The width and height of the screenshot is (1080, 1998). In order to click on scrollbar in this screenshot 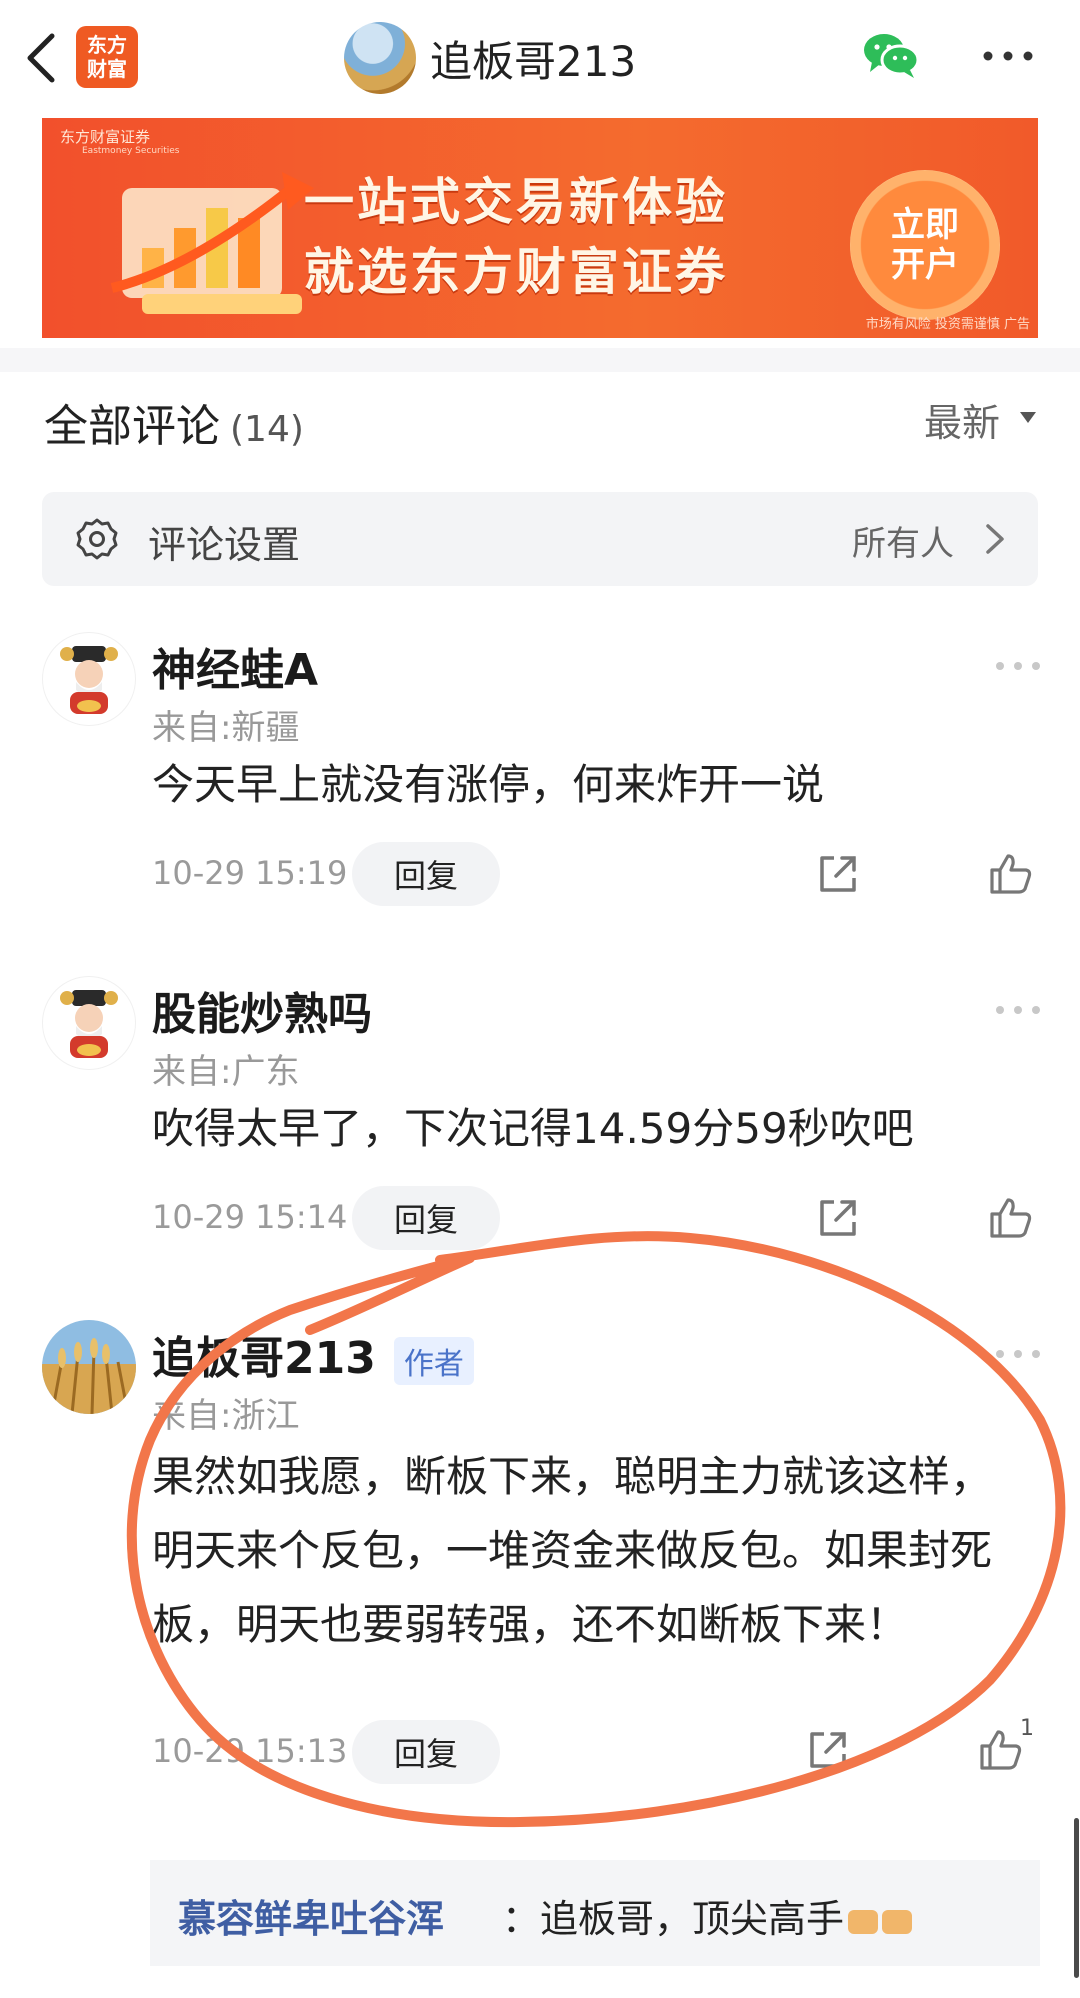, I will do `click(1076, 1898)`.